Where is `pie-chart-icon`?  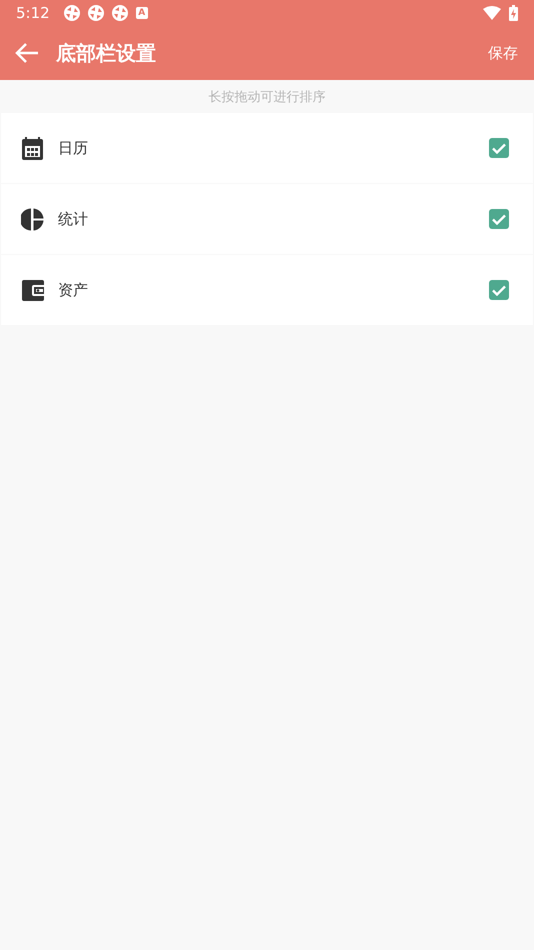 pie-chart-icon is located at coordinates (32, 219).